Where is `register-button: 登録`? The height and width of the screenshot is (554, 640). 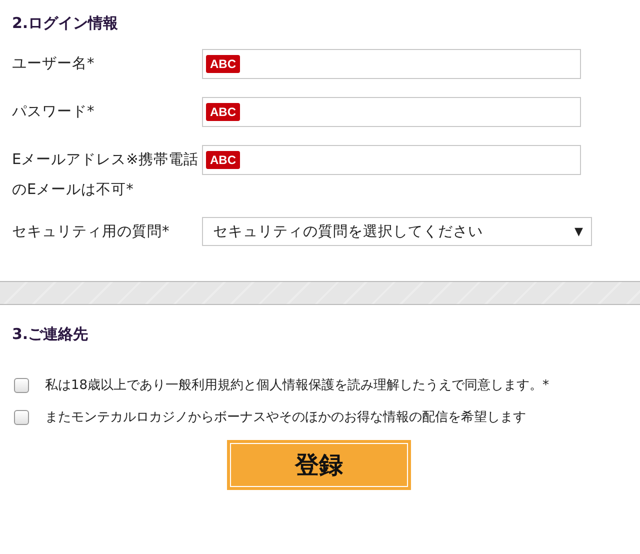
register-button: 登録 is located at coordinates (319, 465).